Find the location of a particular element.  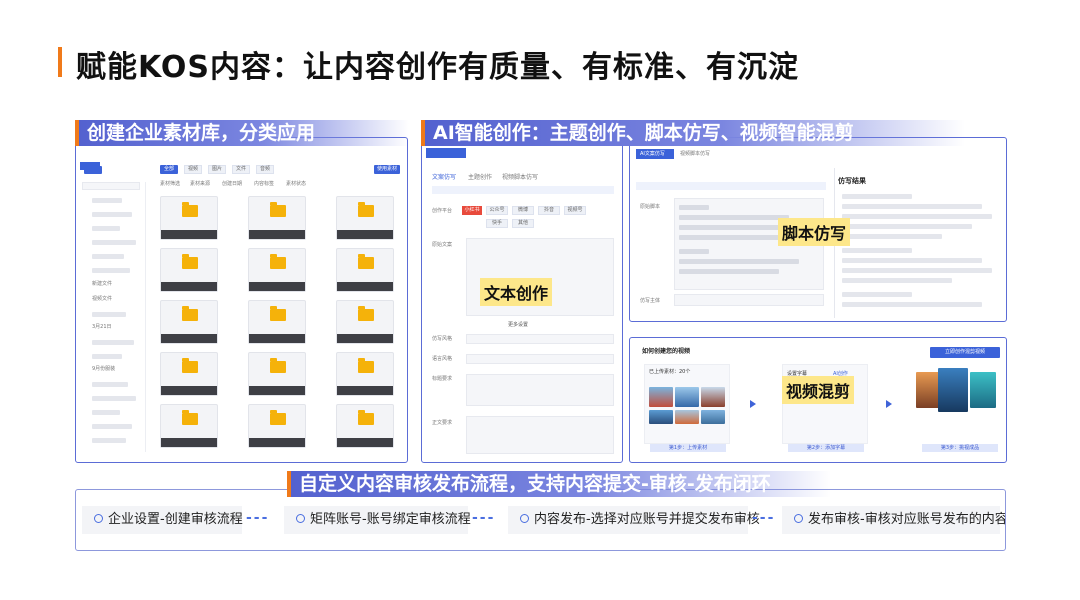

create-mix-button: 立即创作混剪视频 is located at coordinates (965, 352).